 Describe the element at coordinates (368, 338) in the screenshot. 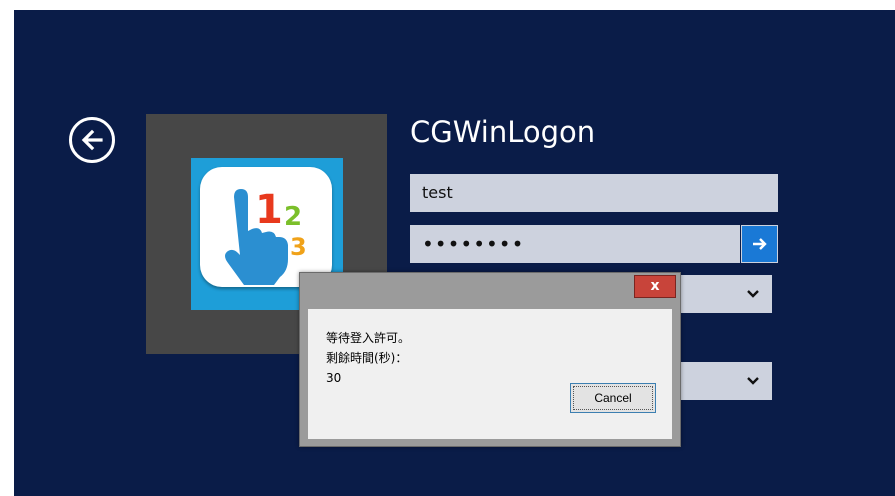

I see `dialog-message: 等待登入許可。` at that location.